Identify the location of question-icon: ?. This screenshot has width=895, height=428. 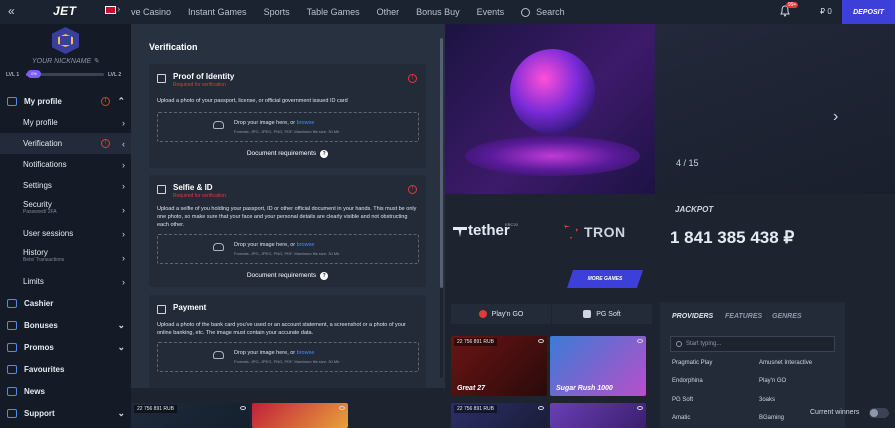
(324, 276).